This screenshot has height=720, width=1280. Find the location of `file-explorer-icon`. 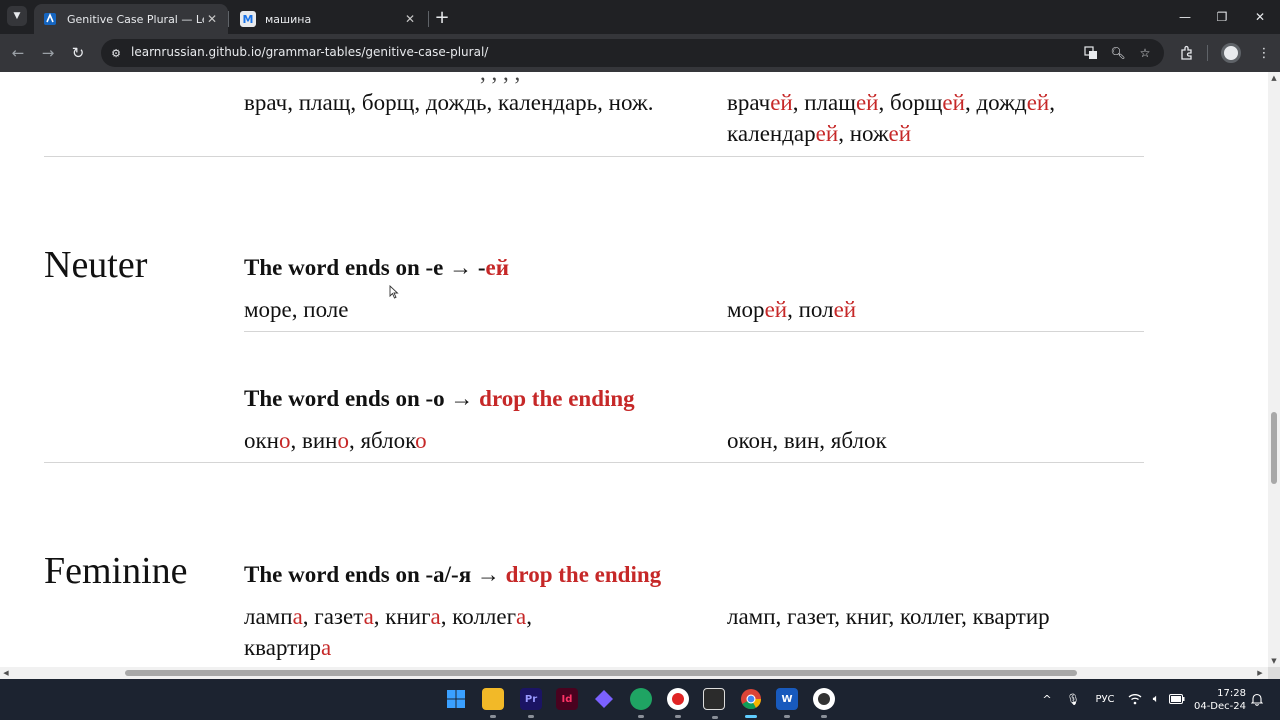

file-explorer-icon is located at coordinates (493, 703).